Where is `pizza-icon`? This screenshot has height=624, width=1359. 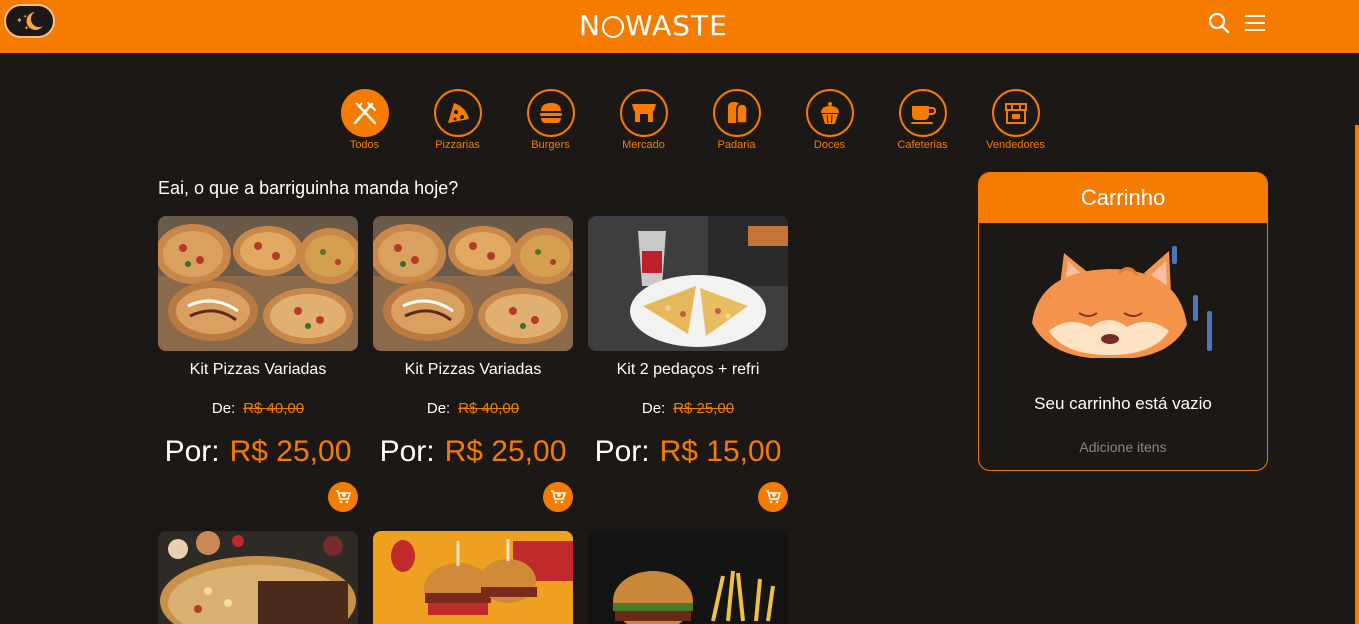 pizza-icon is located at coordinates (458, 113).